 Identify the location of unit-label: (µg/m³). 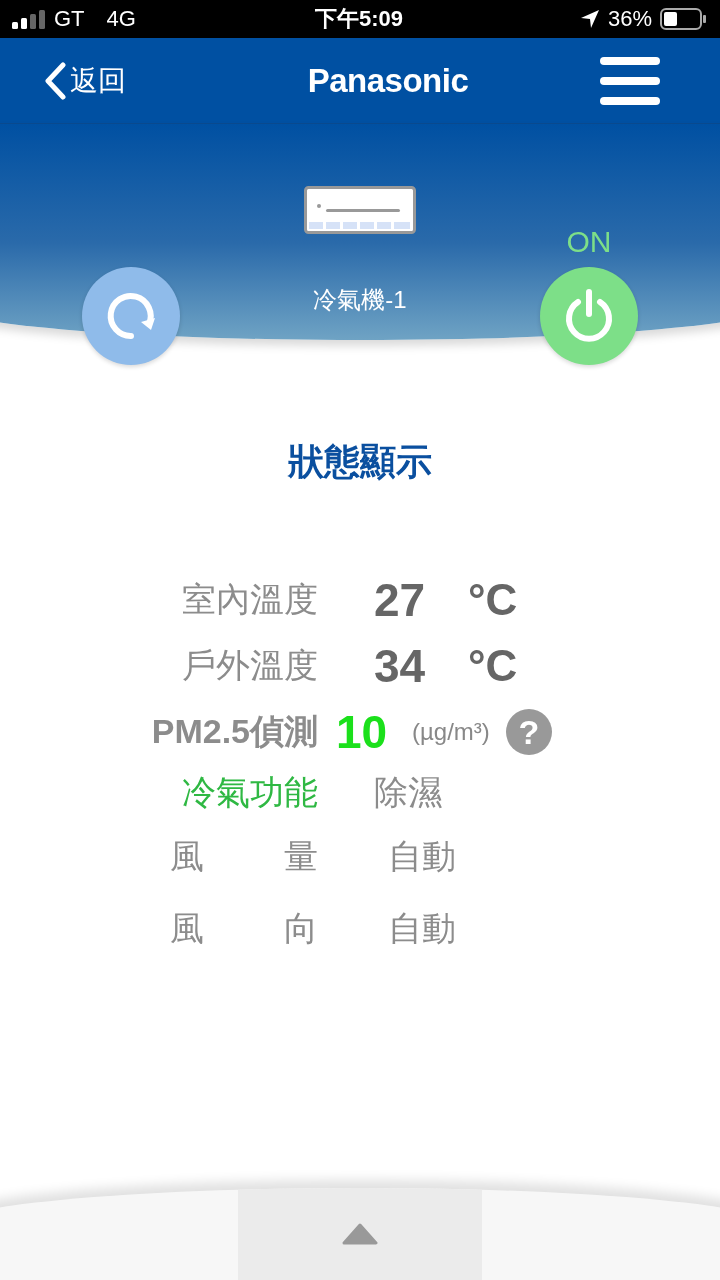
(451, 732).